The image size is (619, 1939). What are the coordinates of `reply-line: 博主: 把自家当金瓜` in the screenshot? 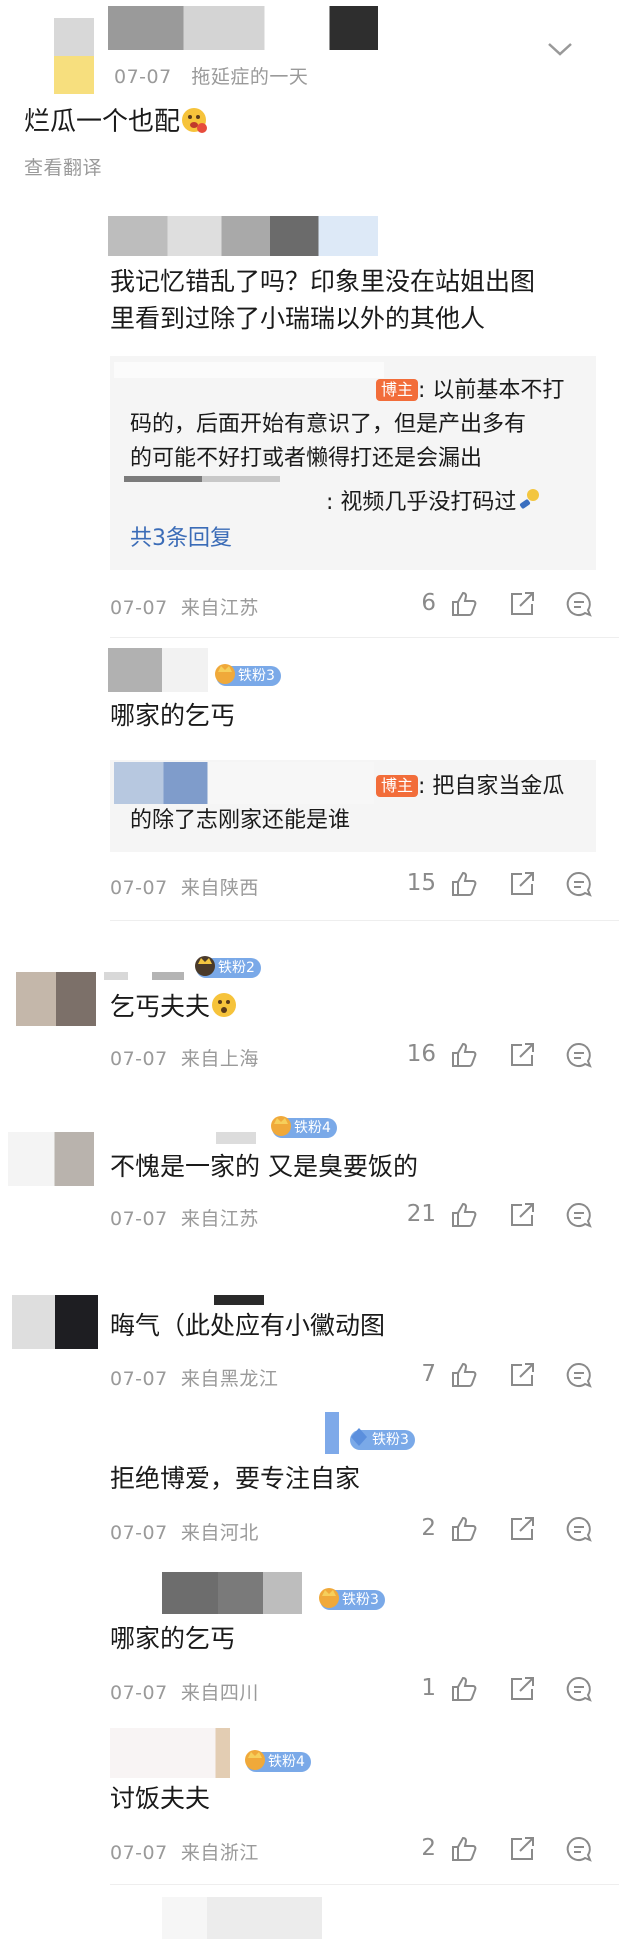 It's located at (470, 787).